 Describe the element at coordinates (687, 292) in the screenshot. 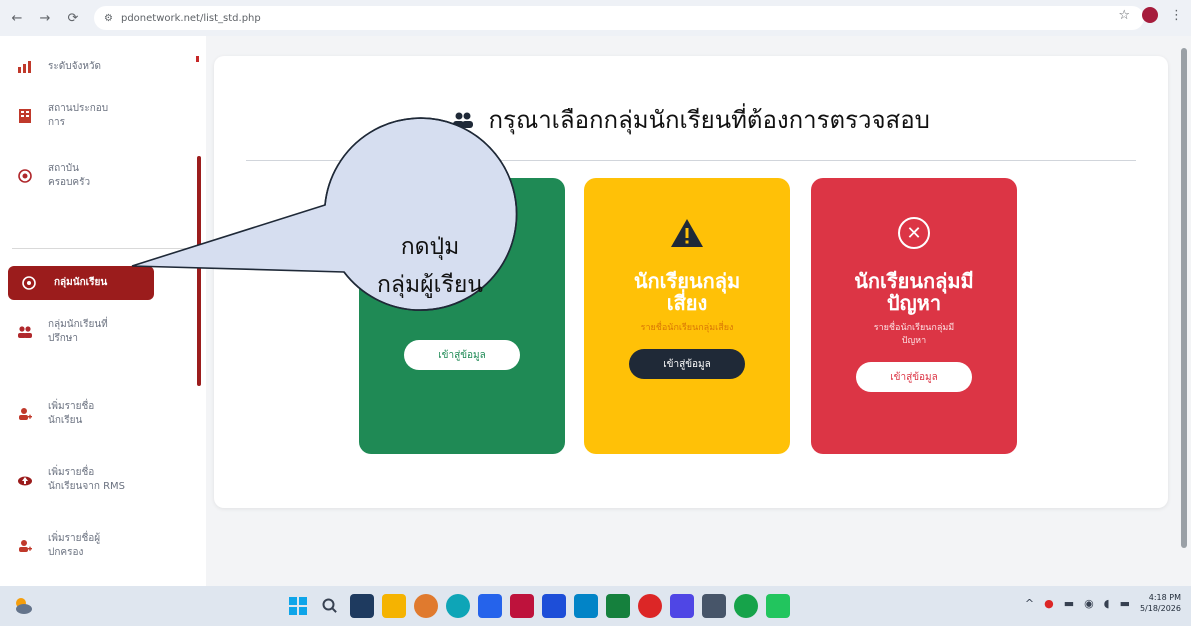

I see `card-title: นักเรียนกลุ่ม เสี่ยง` at that location.